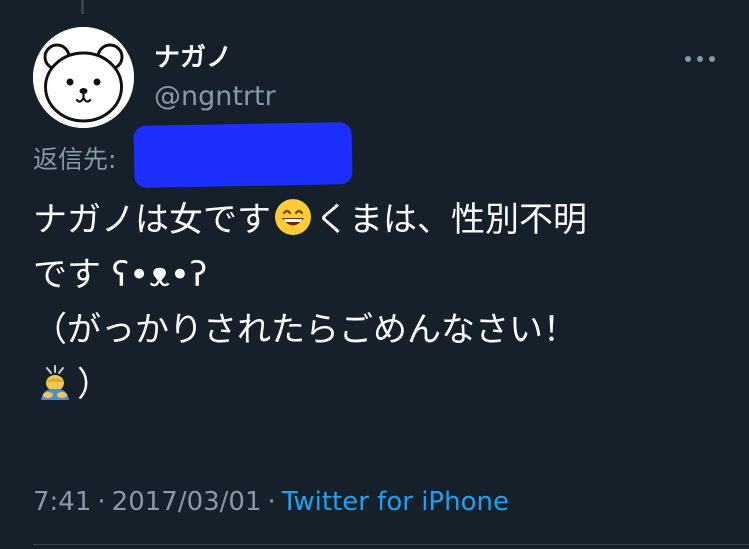  Describe the element at coordinates (152, 220) in the screenshot. I see `tweet-text-segment: ナガノは女です` at that location.